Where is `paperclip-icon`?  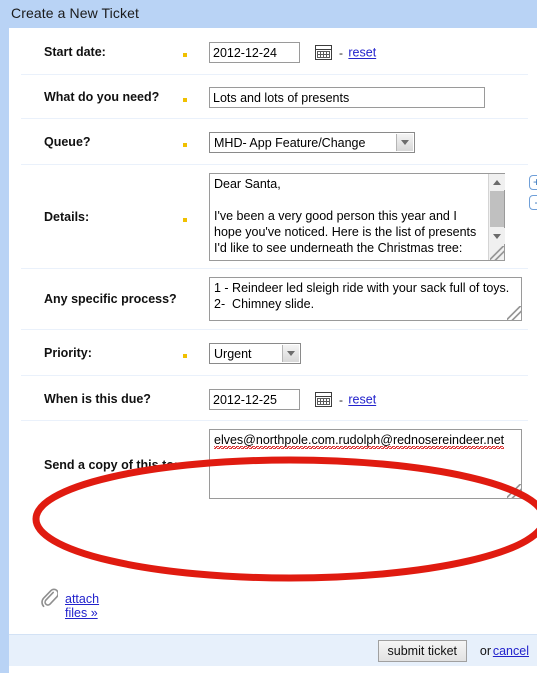
paperclip-icon is located at coordinates (49, 598).